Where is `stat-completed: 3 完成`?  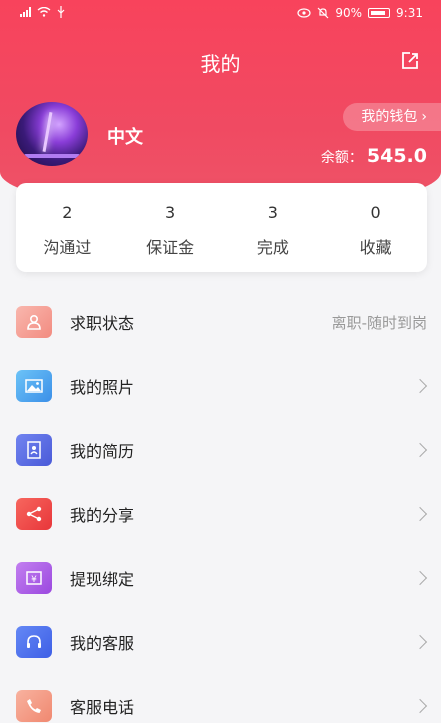
stat-completed: 3 完成 is located at coordinates (273, 227).